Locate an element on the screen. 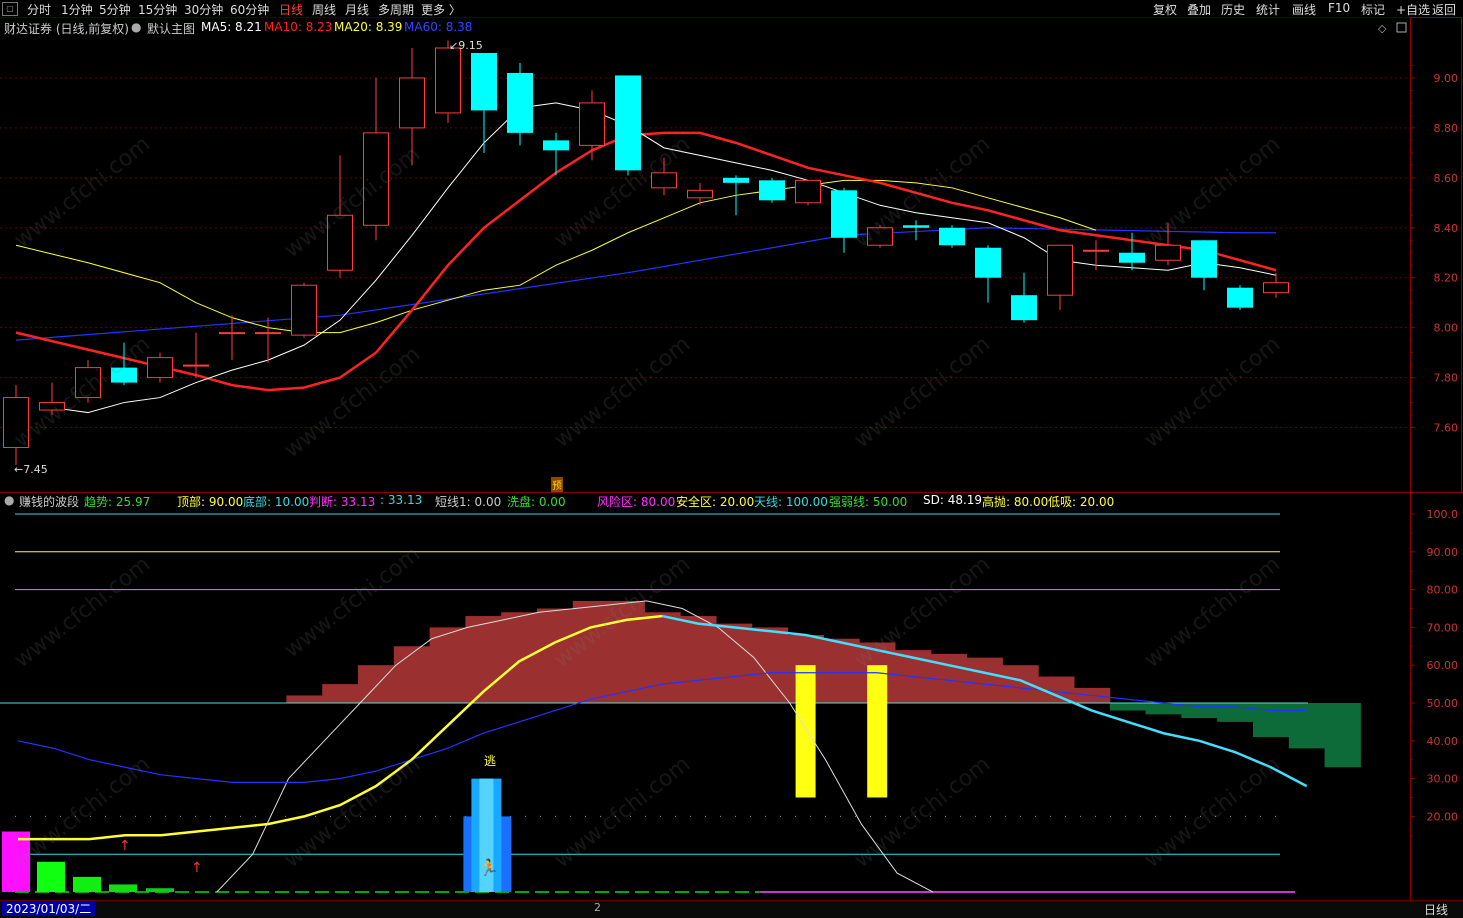  ma20-line is located at coordinates (556, 256).